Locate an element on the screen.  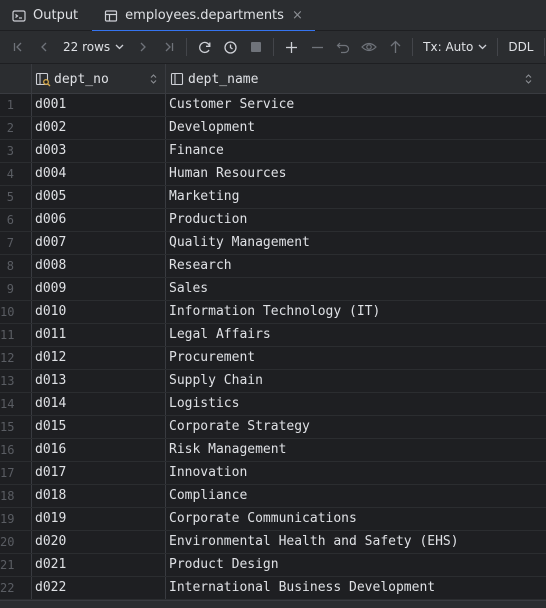
cell-dept-name: Development is located at coordinates (212, 128).